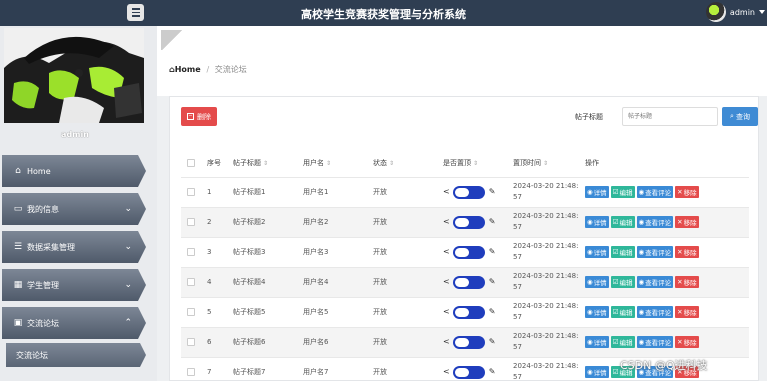  Describe the element at coordinates (735, 12) in the screenshot. I see `user-menu: admin` at that location.